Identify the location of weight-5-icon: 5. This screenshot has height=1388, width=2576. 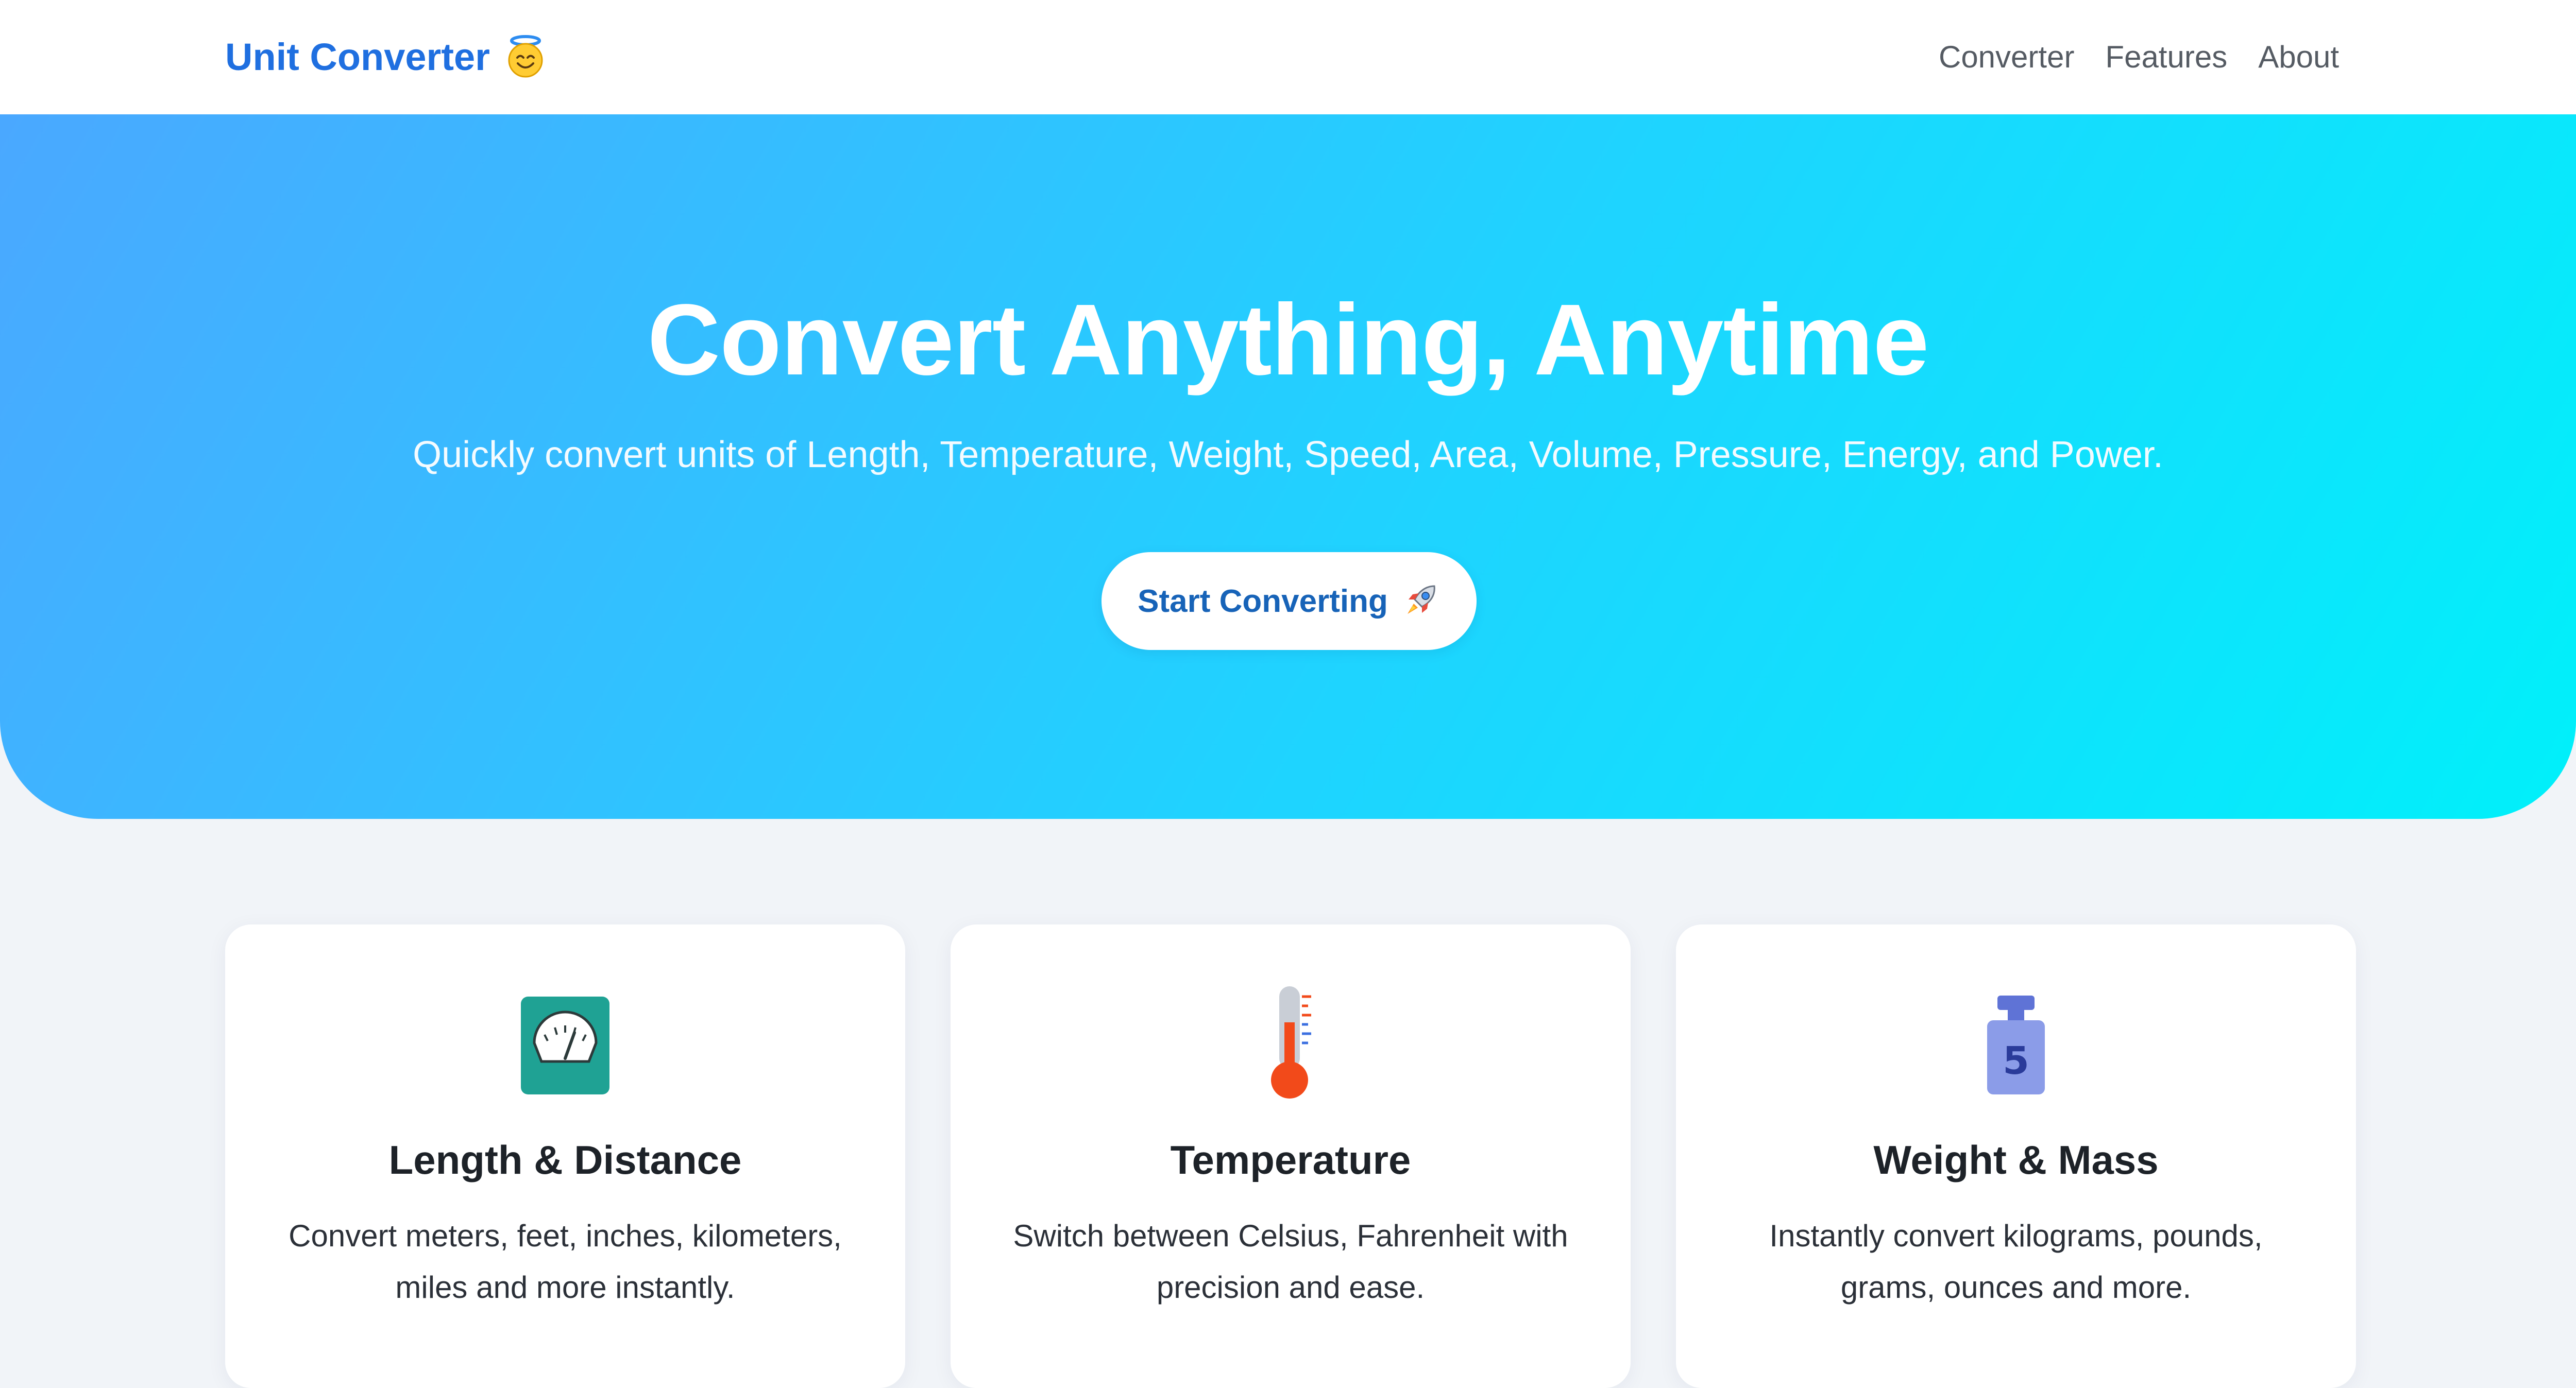
(2015, 1040).